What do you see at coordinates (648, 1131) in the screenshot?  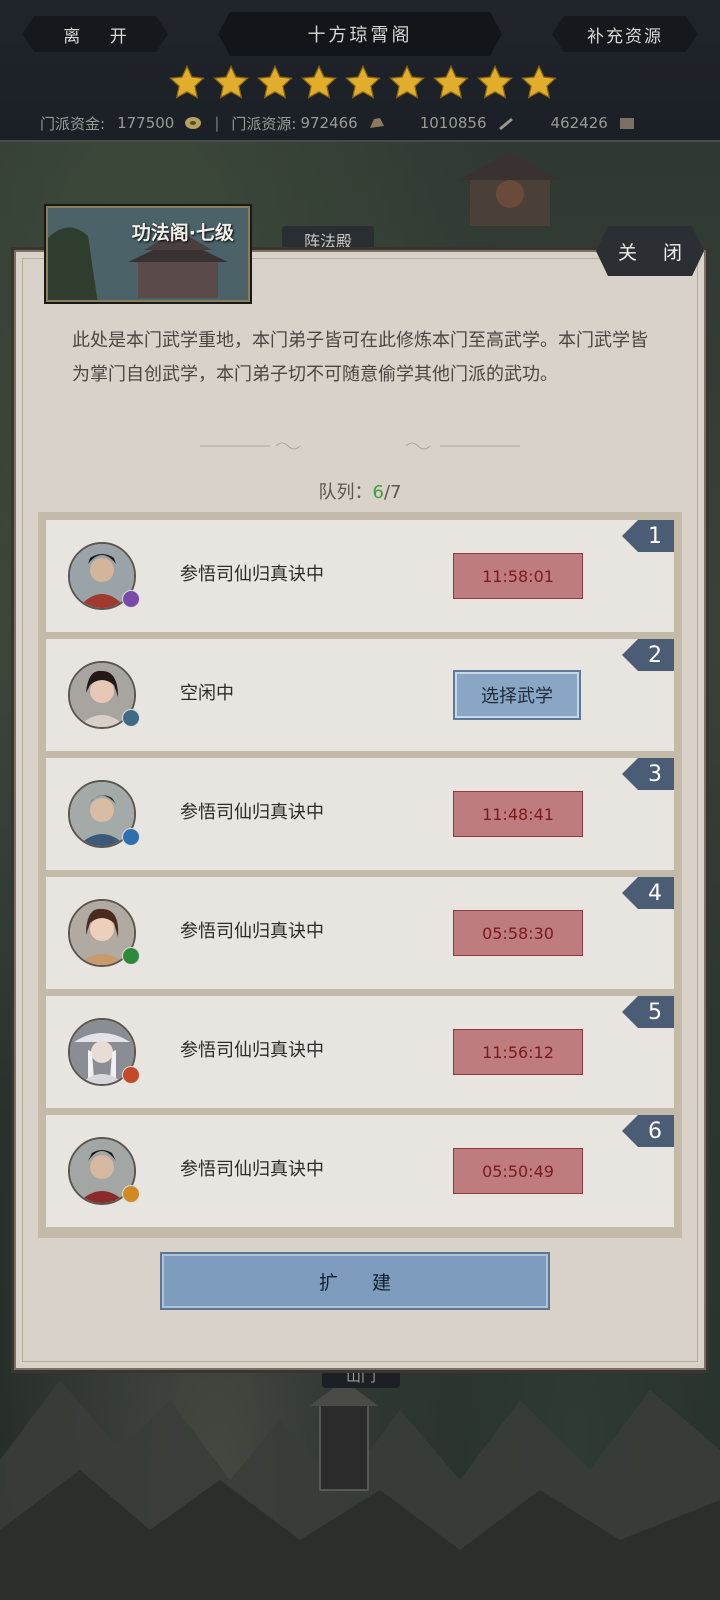 I see `slot-number: 6` at bounding box center [648, 1131].